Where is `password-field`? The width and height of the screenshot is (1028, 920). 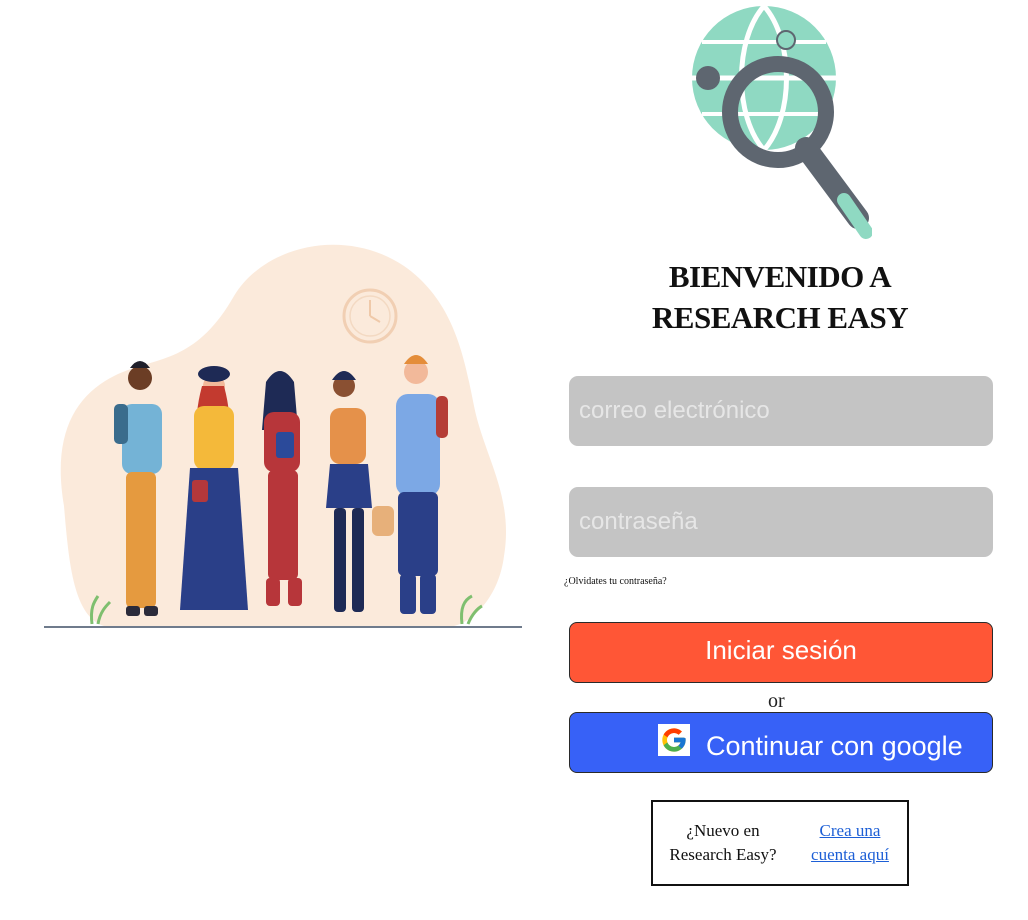
password-field is located at coordinates (781, 522).